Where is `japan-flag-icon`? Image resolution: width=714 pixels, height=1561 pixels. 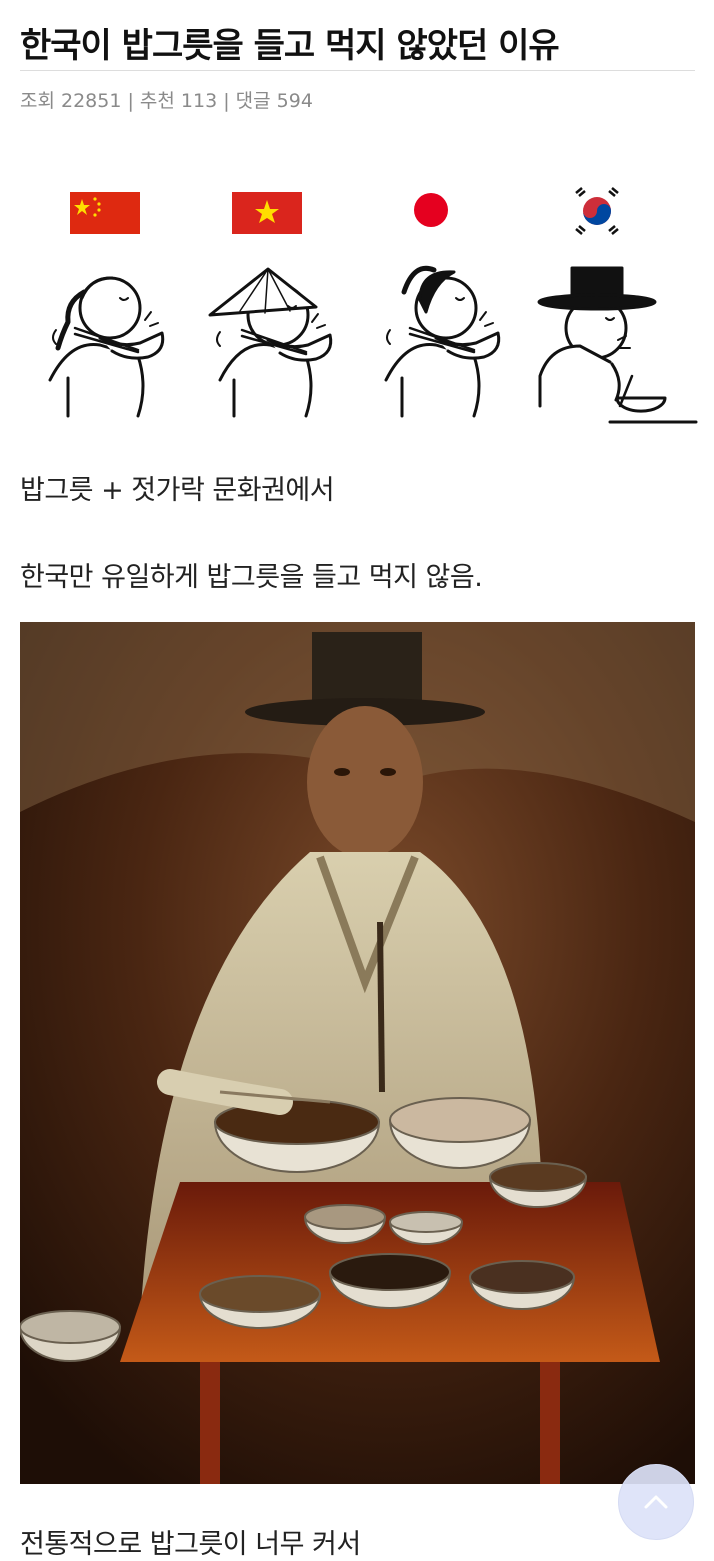
japan-flag-icon is located at coordinates (431, 210).